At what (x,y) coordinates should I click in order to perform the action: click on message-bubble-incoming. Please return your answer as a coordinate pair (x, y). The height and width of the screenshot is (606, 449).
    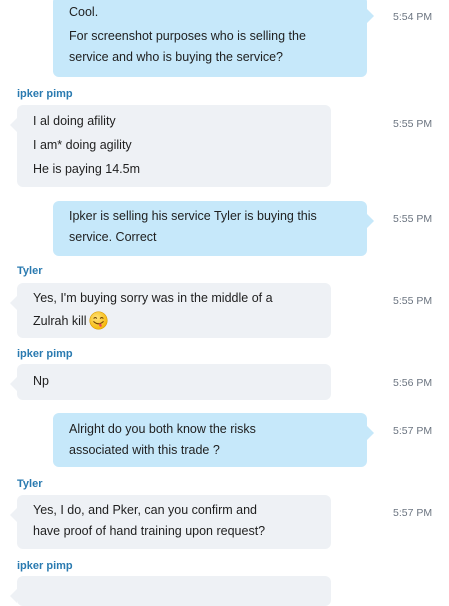
    Looking at the image, I should click on (170, 591).